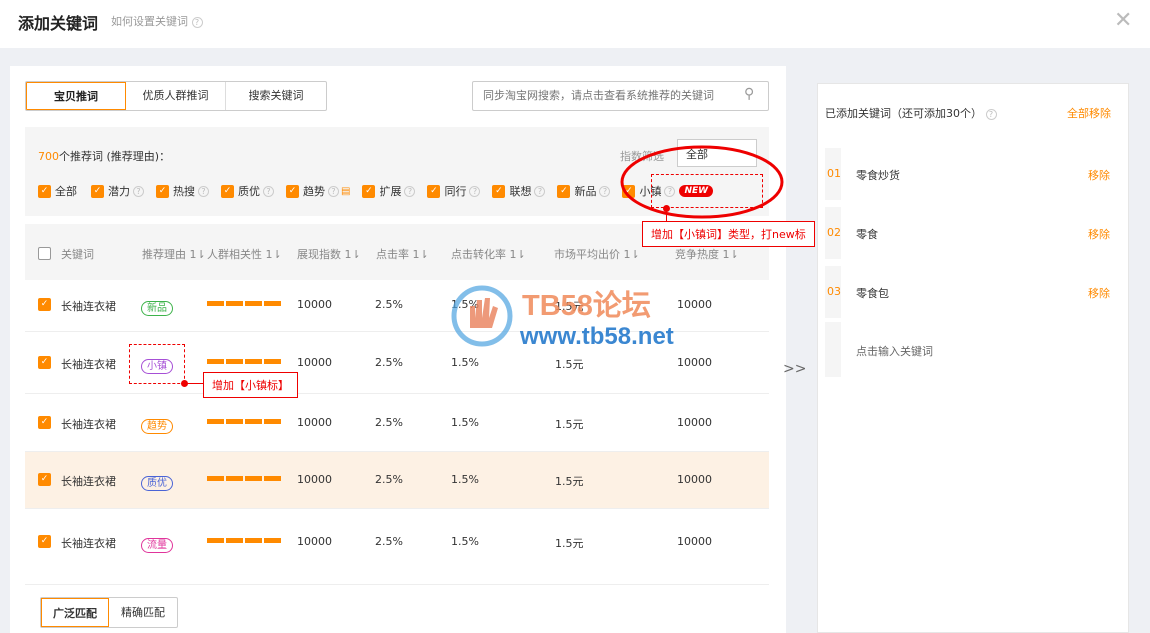 The height and width of the screenshot is (633, 1150). What do you see at coordinates (346, 191) in the screenshot?
I see `document-icon: ▤` at bounding box center [346, 191].